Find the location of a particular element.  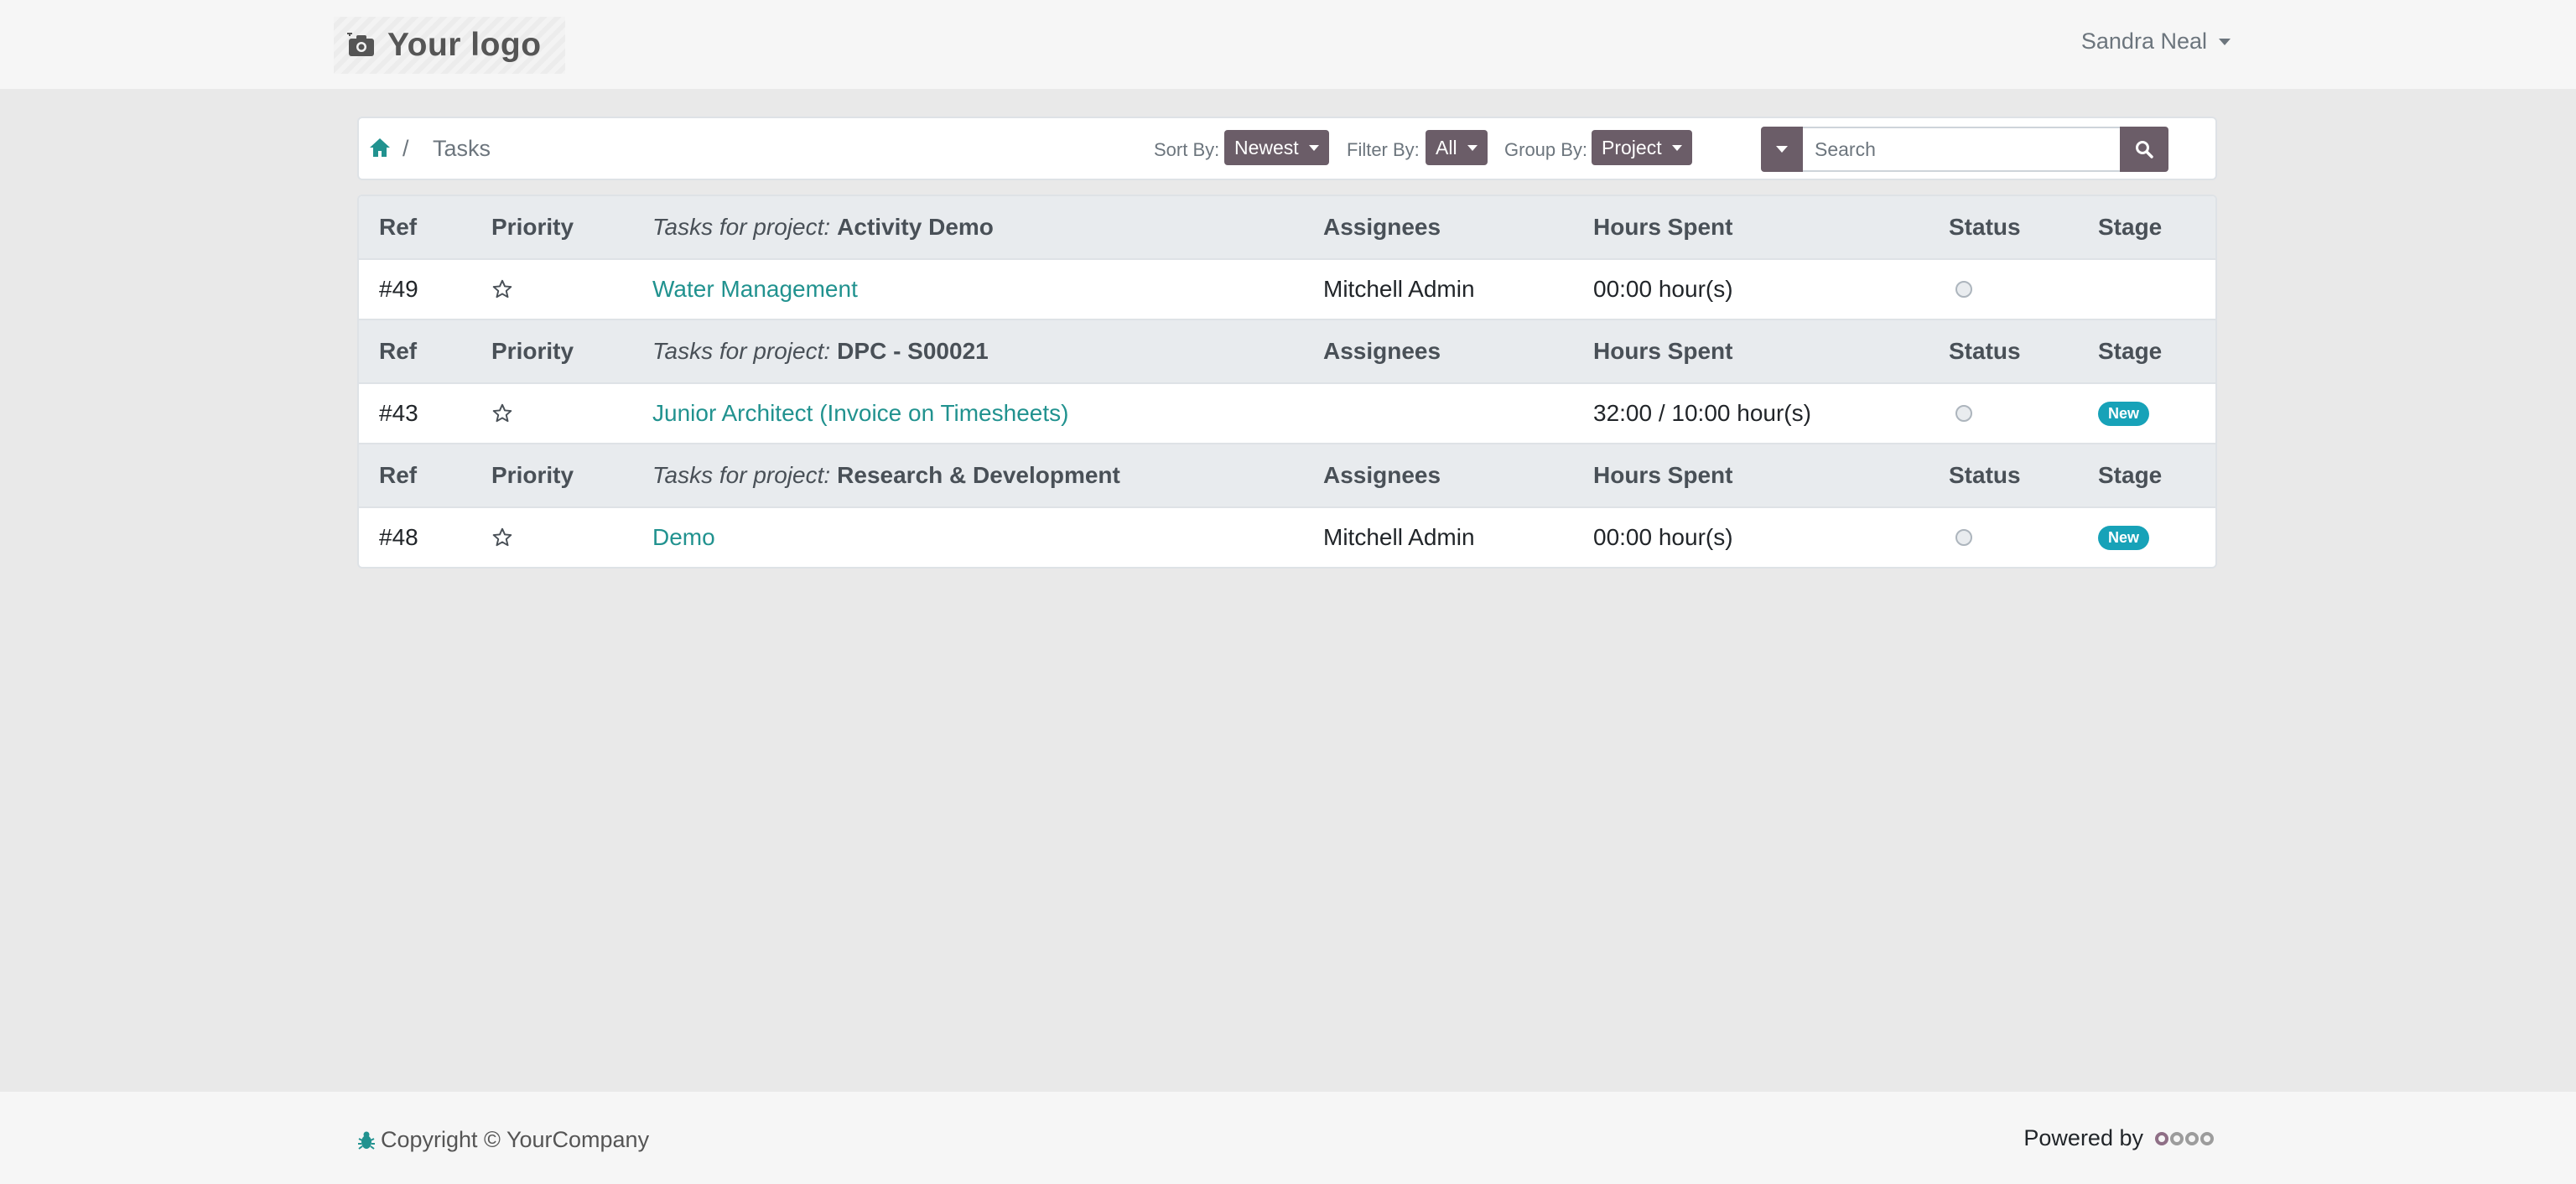

task-ref: #49 is located at coordinates (398, 289).